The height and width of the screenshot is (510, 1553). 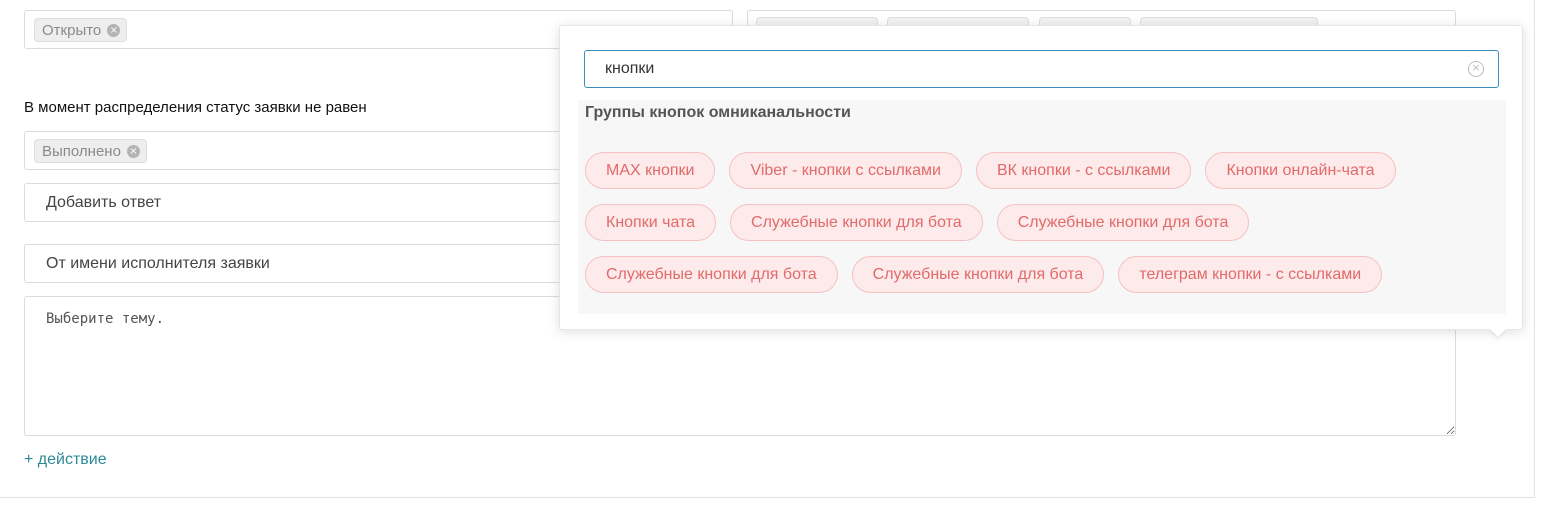 What do you see at coordinates (1476, 69) in the screenshot?
I see `clear-search-icon: ×` at bounding box center [1476, 69].